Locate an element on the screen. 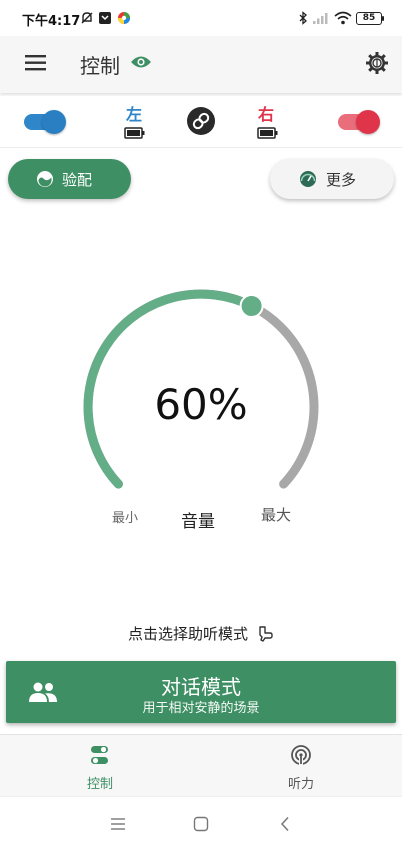 Image resolution: width=402 pixels, height=850 pixels. mute-notification-icon is located at coordinates (87, 18).